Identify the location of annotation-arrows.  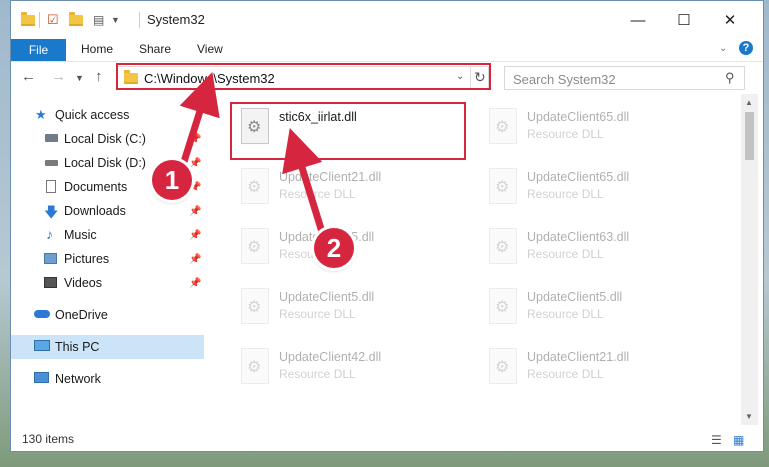
(252, 152).